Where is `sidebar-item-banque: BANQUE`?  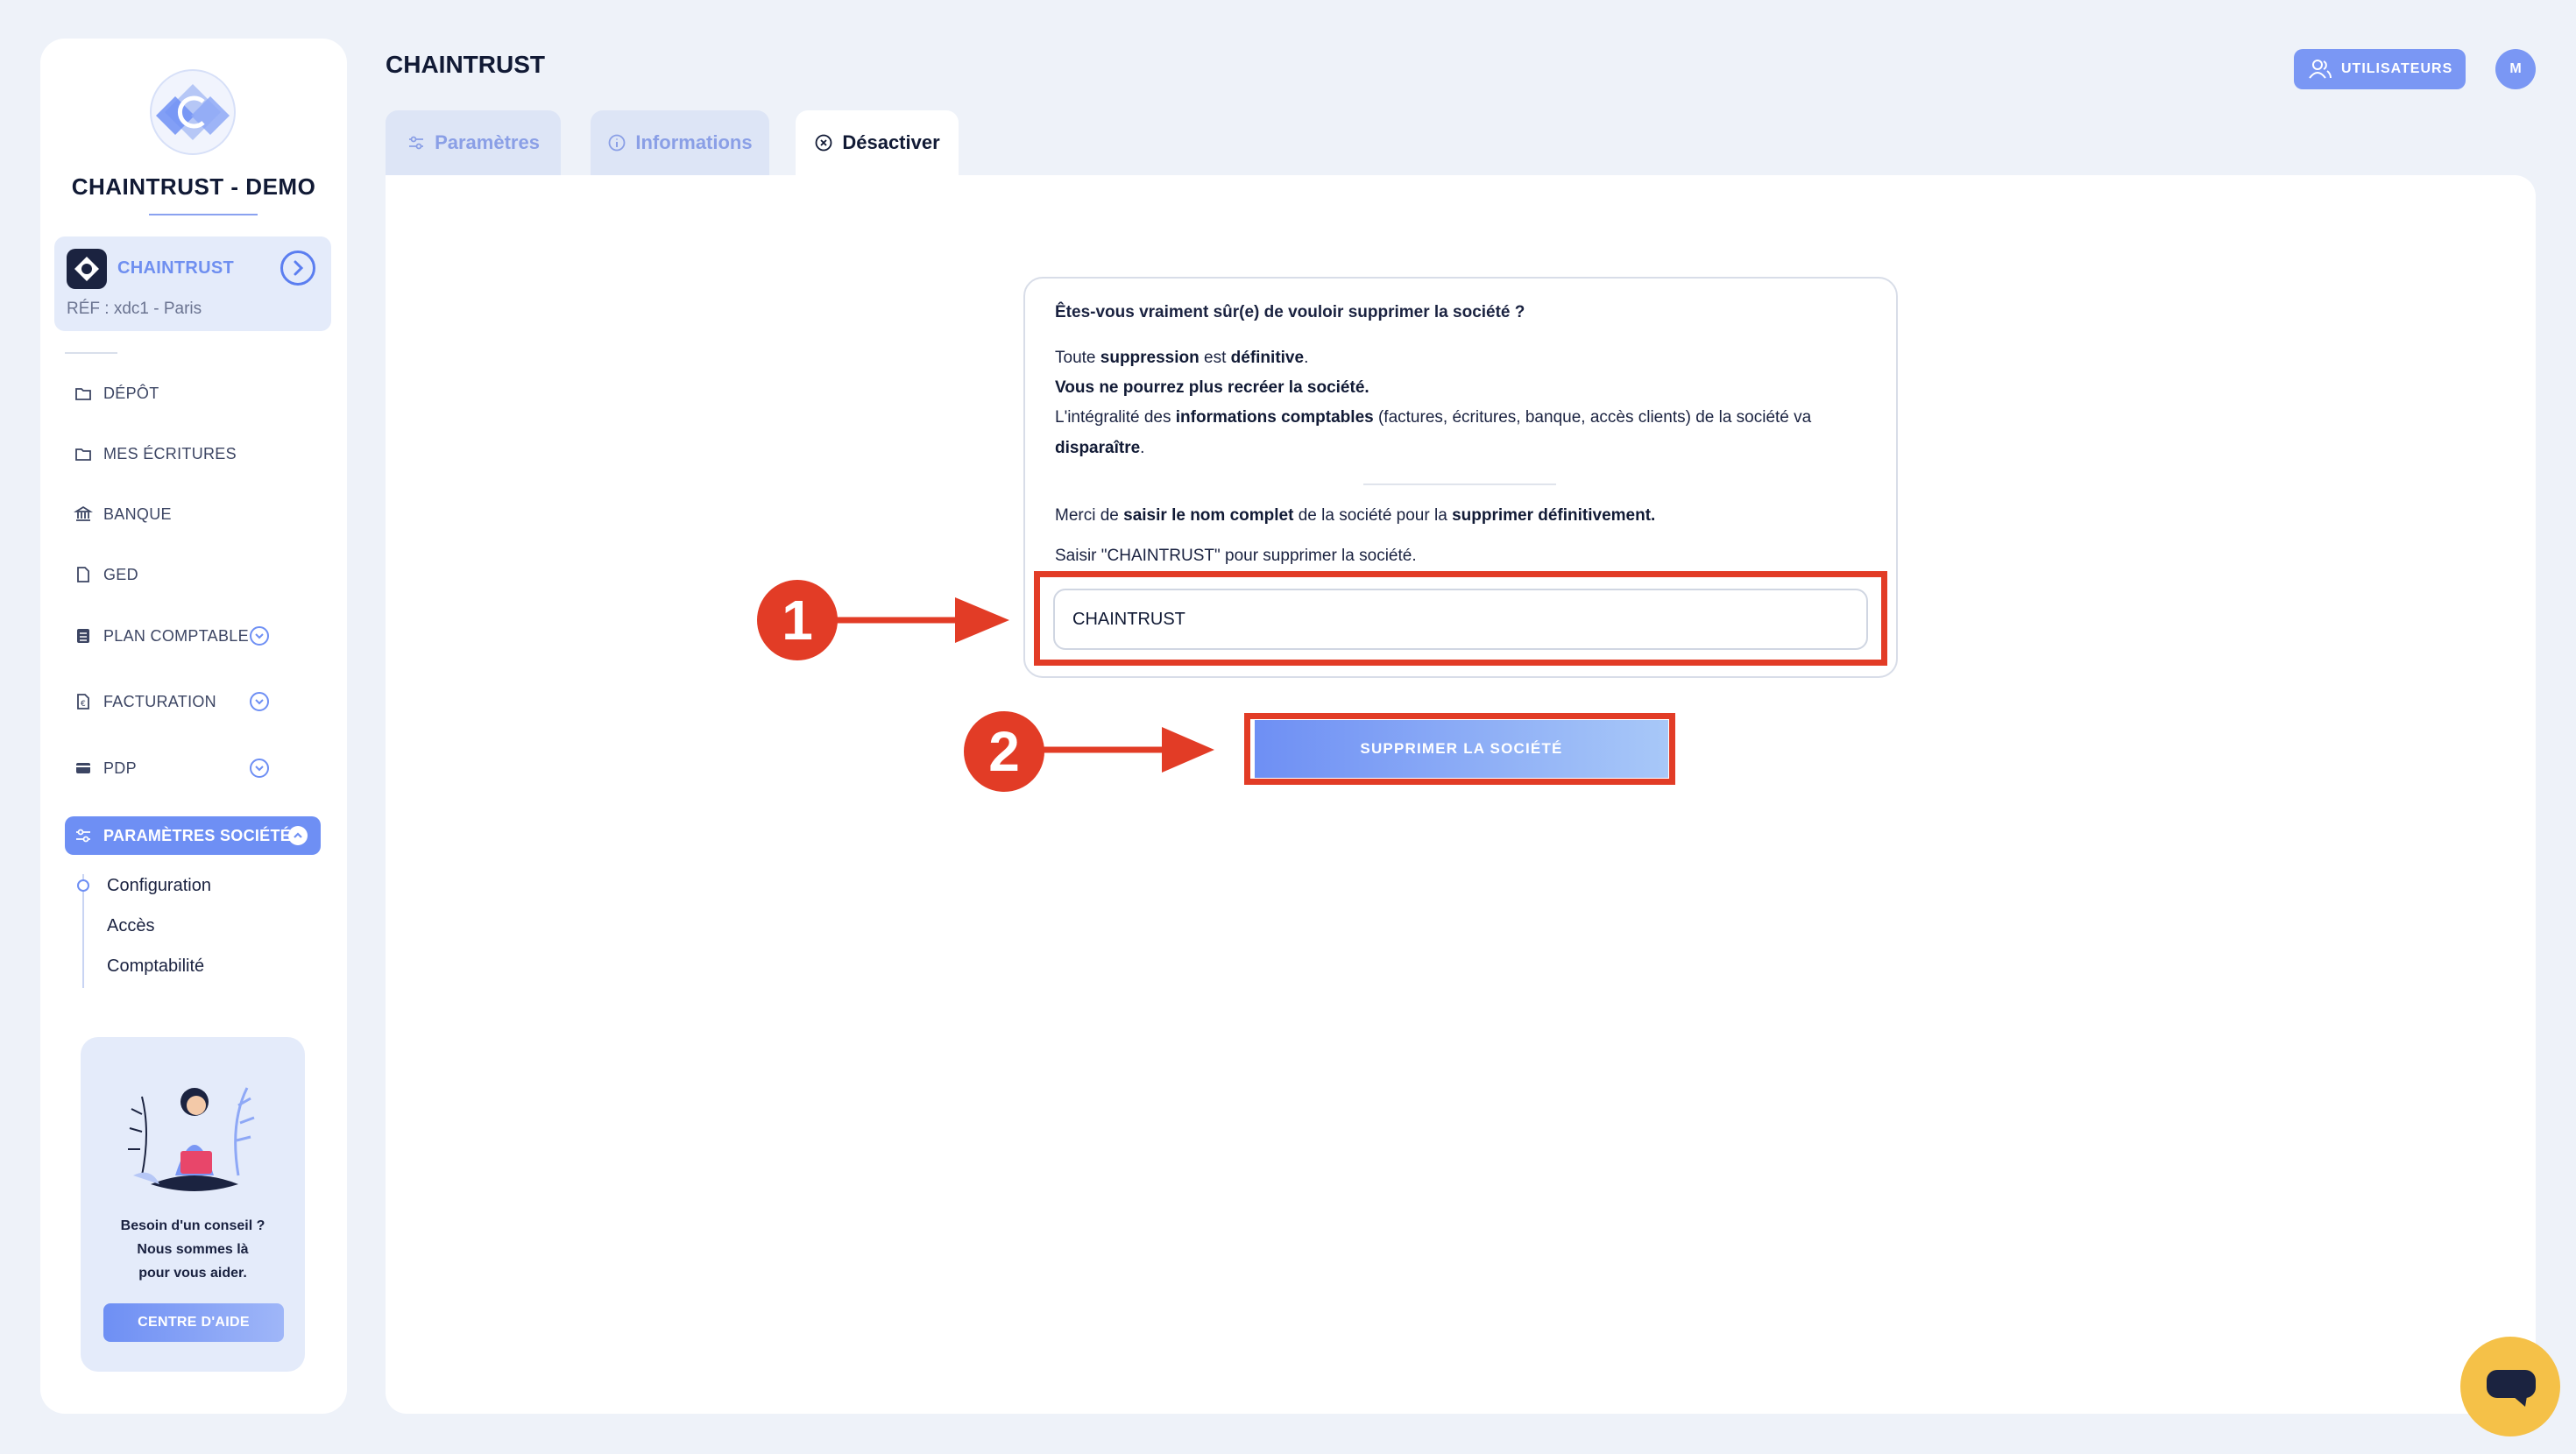
sidebar-item-banque: BANQUE is located at coordinates (159, 514).